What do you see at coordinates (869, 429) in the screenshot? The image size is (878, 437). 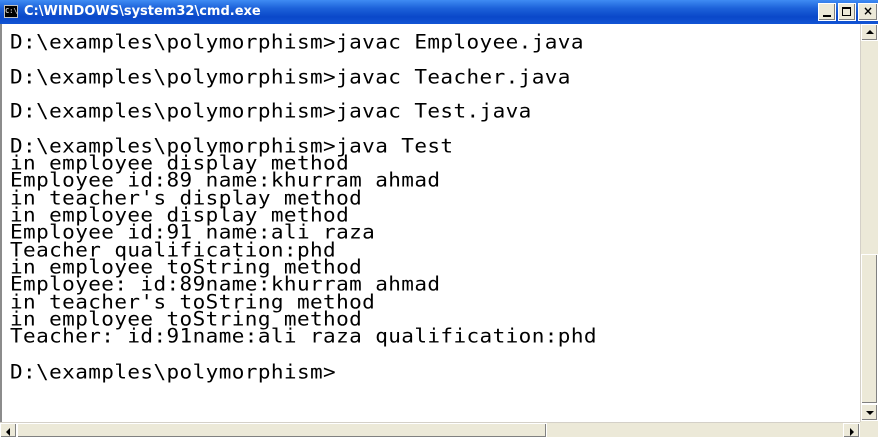 I see `scrollbar-corner` at bounding box center [869, 429].